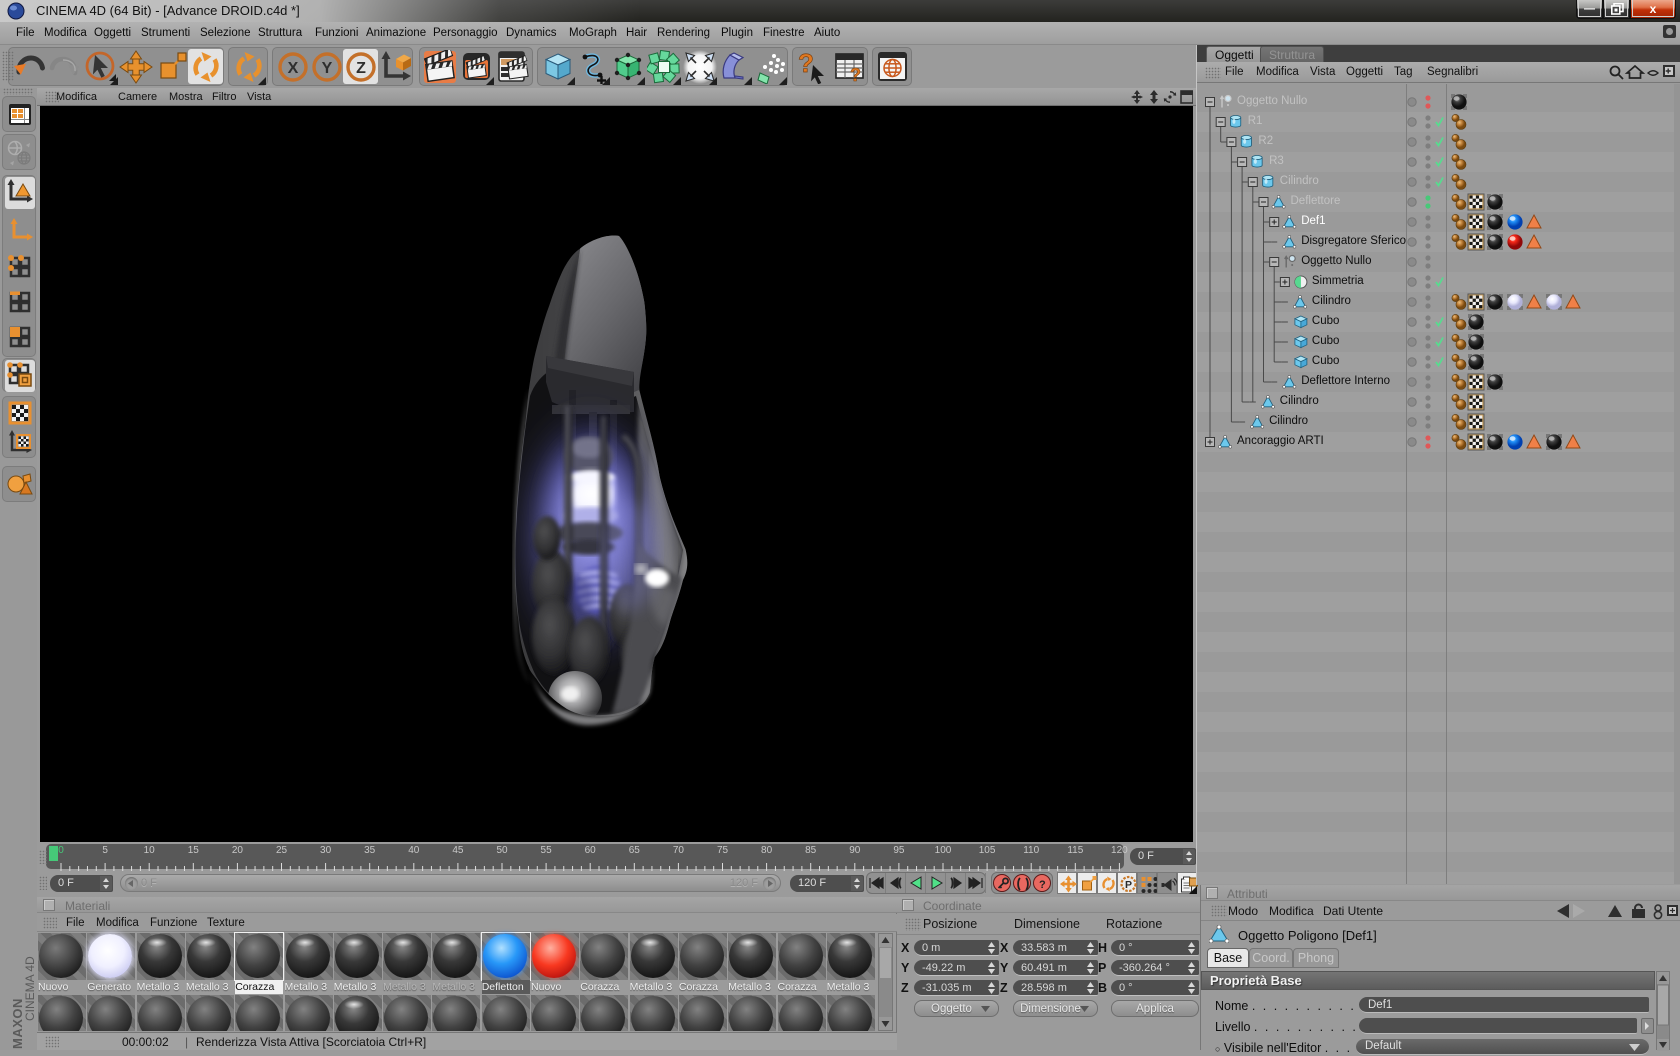 Image resolution: width=1680 pixels, height=1056 pixels. I want to click on svg-text: X, so click(293, 68).